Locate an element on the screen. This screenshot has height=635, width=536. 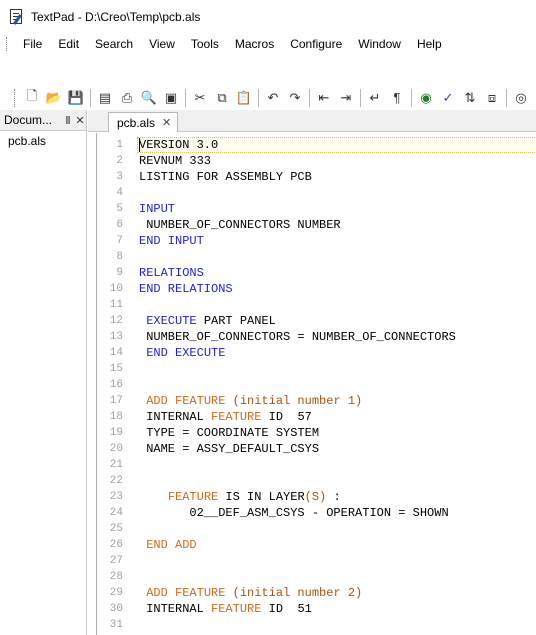
copy-icon: ⧉ is located at coordinates (222, 98).